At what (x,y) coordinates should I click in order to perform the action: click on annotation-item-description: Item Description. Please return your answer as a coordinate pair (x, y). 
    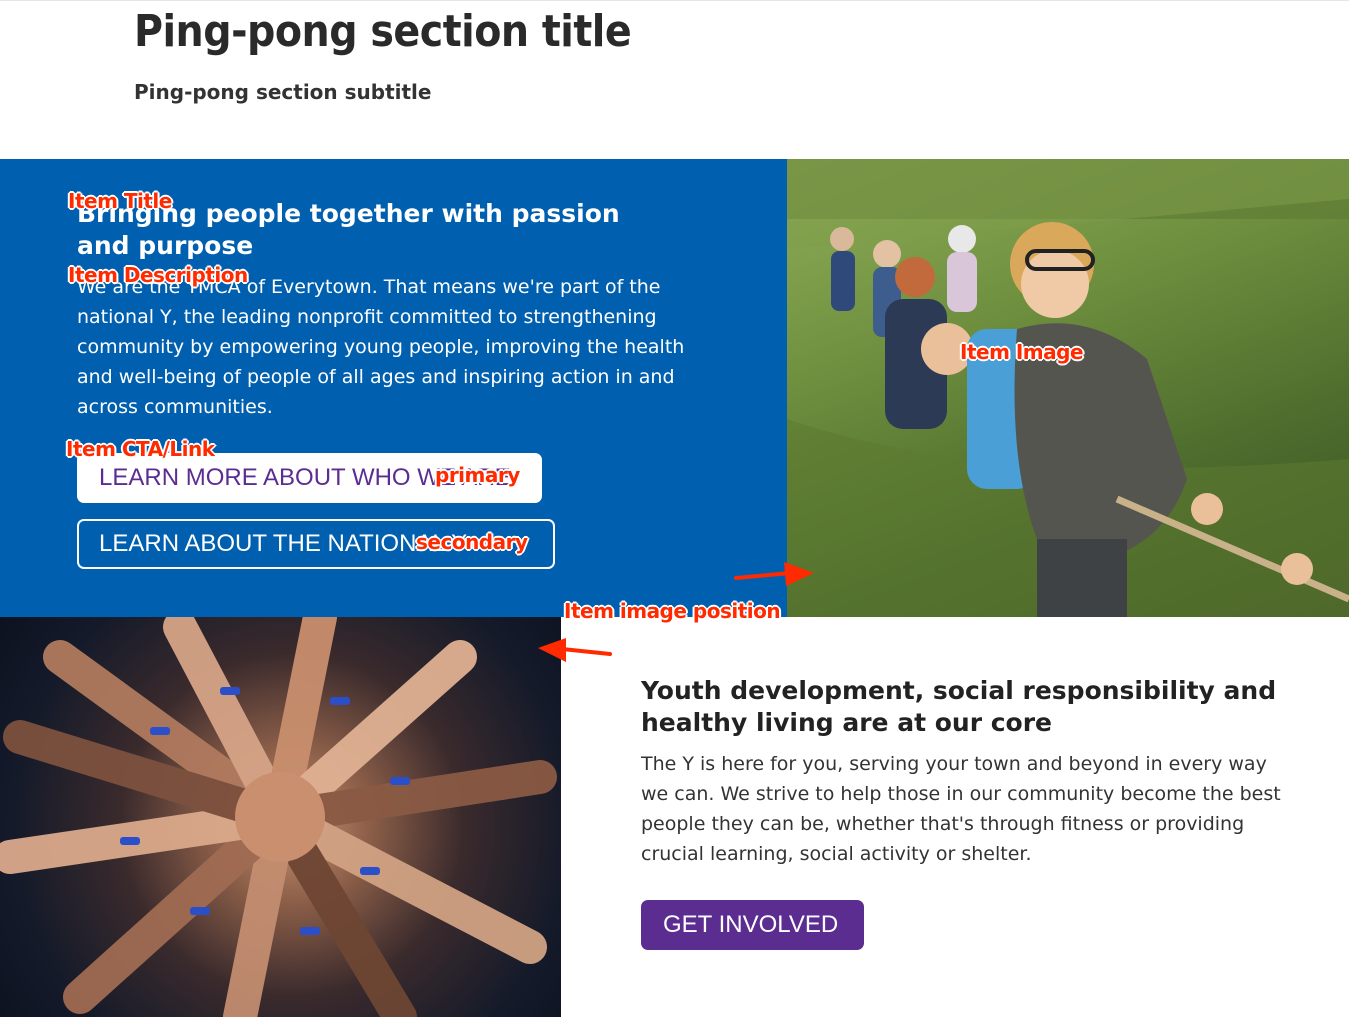
    Looking at the image, I should click on (158, 275).